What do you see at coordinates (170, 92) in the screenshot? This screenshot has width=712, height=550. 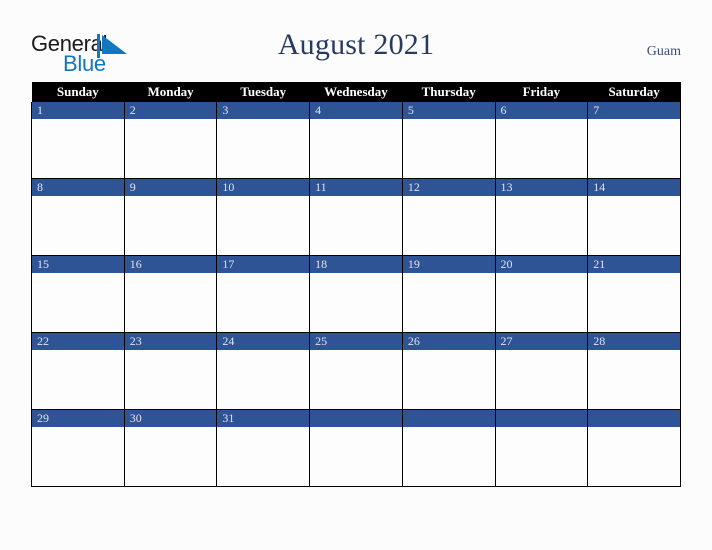 I see `weekday-header-monday: Monday` at bounding box center [170, 92].